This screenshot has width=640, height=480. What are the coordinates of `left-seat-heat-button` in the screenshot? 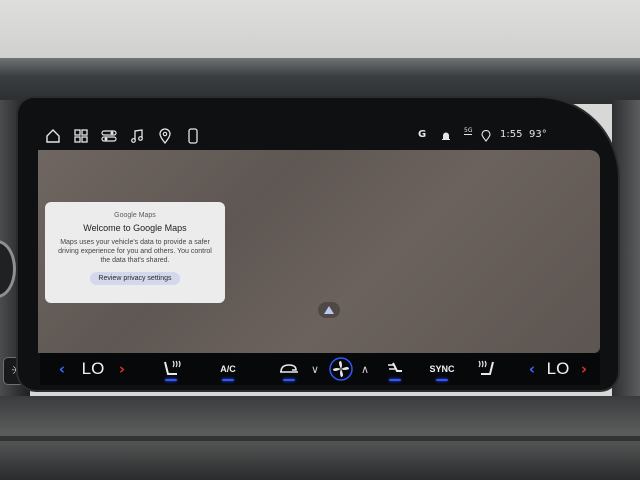 It's located at (171, 369).